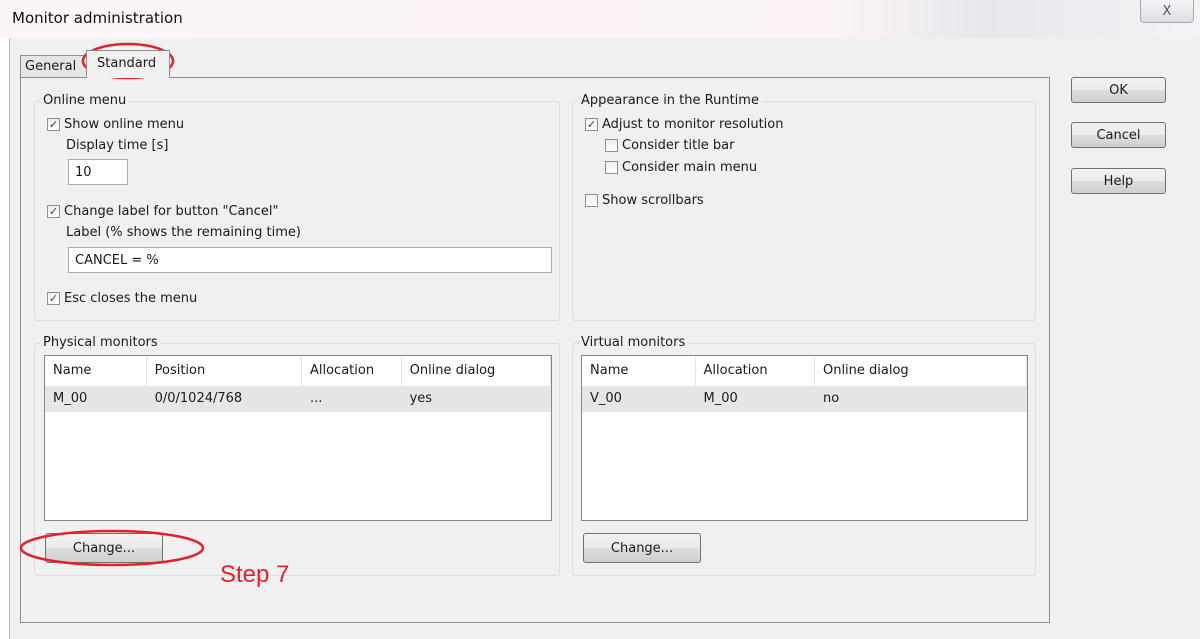 The height and width of the screenshot is (639, 1200). I want to click on show-online-menu-checkbox: ✓ Show online menu, so click(115, 124).